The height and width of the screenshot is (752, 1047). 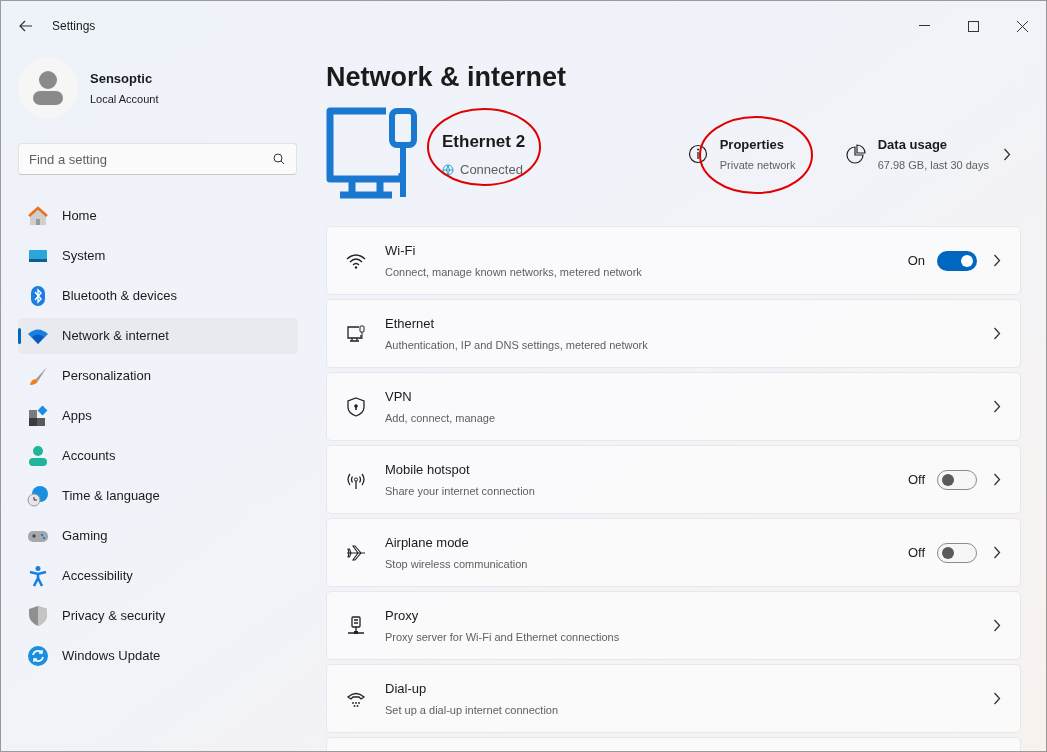 I want to click on search-icon, so click(x=279, y=159).